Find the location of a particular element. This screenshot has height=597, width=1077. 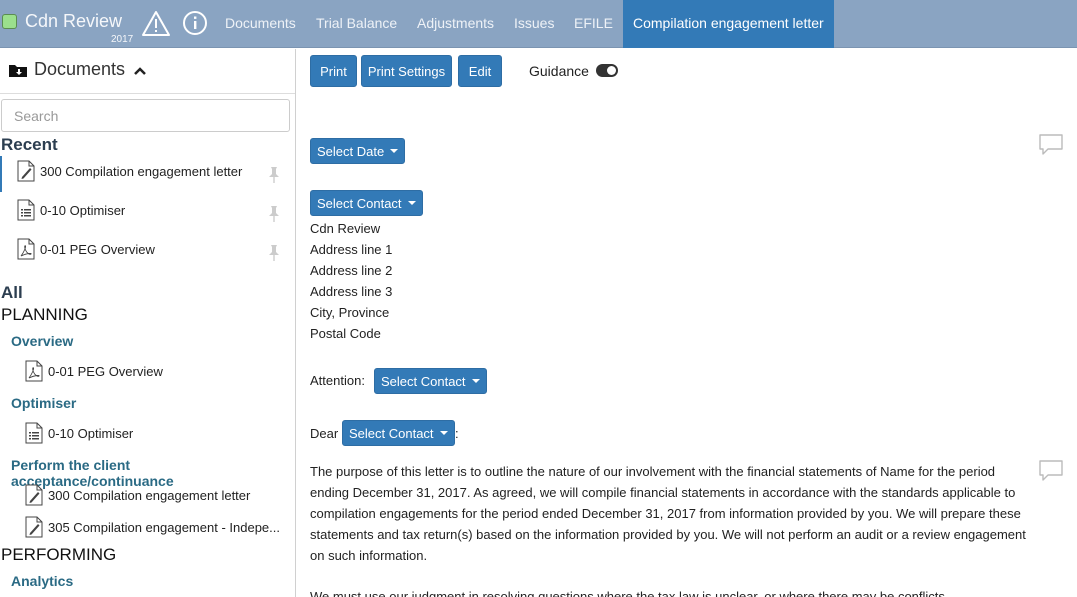

all-heading: All is located at coordinates (12, 292).